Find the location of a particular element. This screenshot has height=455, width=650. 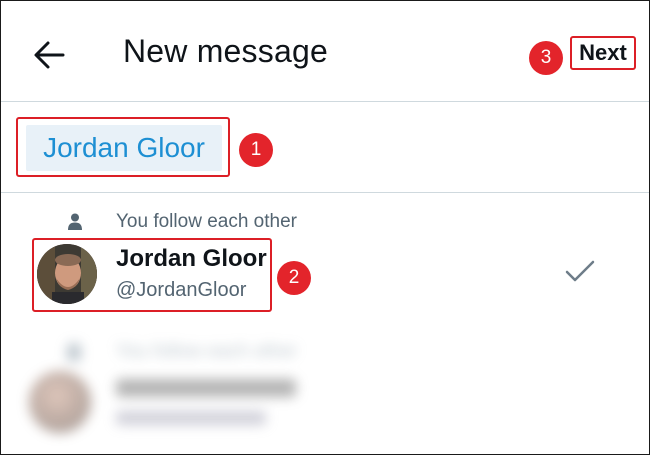

check-icon is located at coordinates (580, 271).